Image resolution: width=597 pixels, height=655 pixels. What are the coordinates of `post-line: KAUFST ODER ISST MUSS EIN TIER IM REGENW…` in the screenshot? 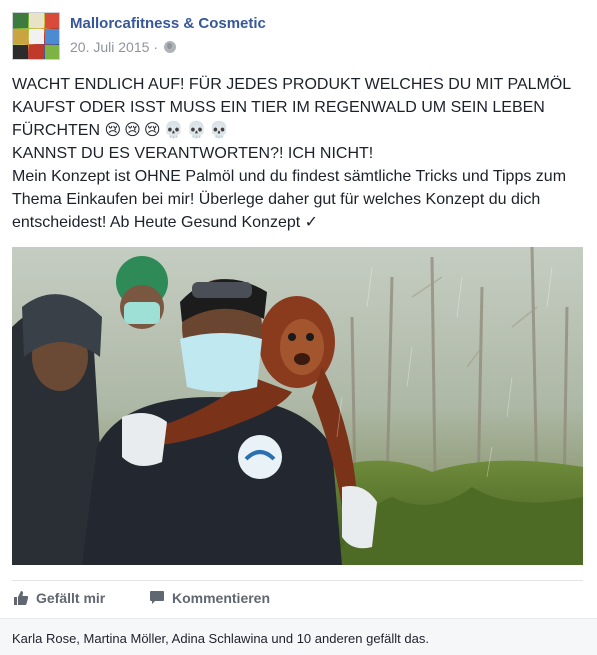 It's located at (278, 107).